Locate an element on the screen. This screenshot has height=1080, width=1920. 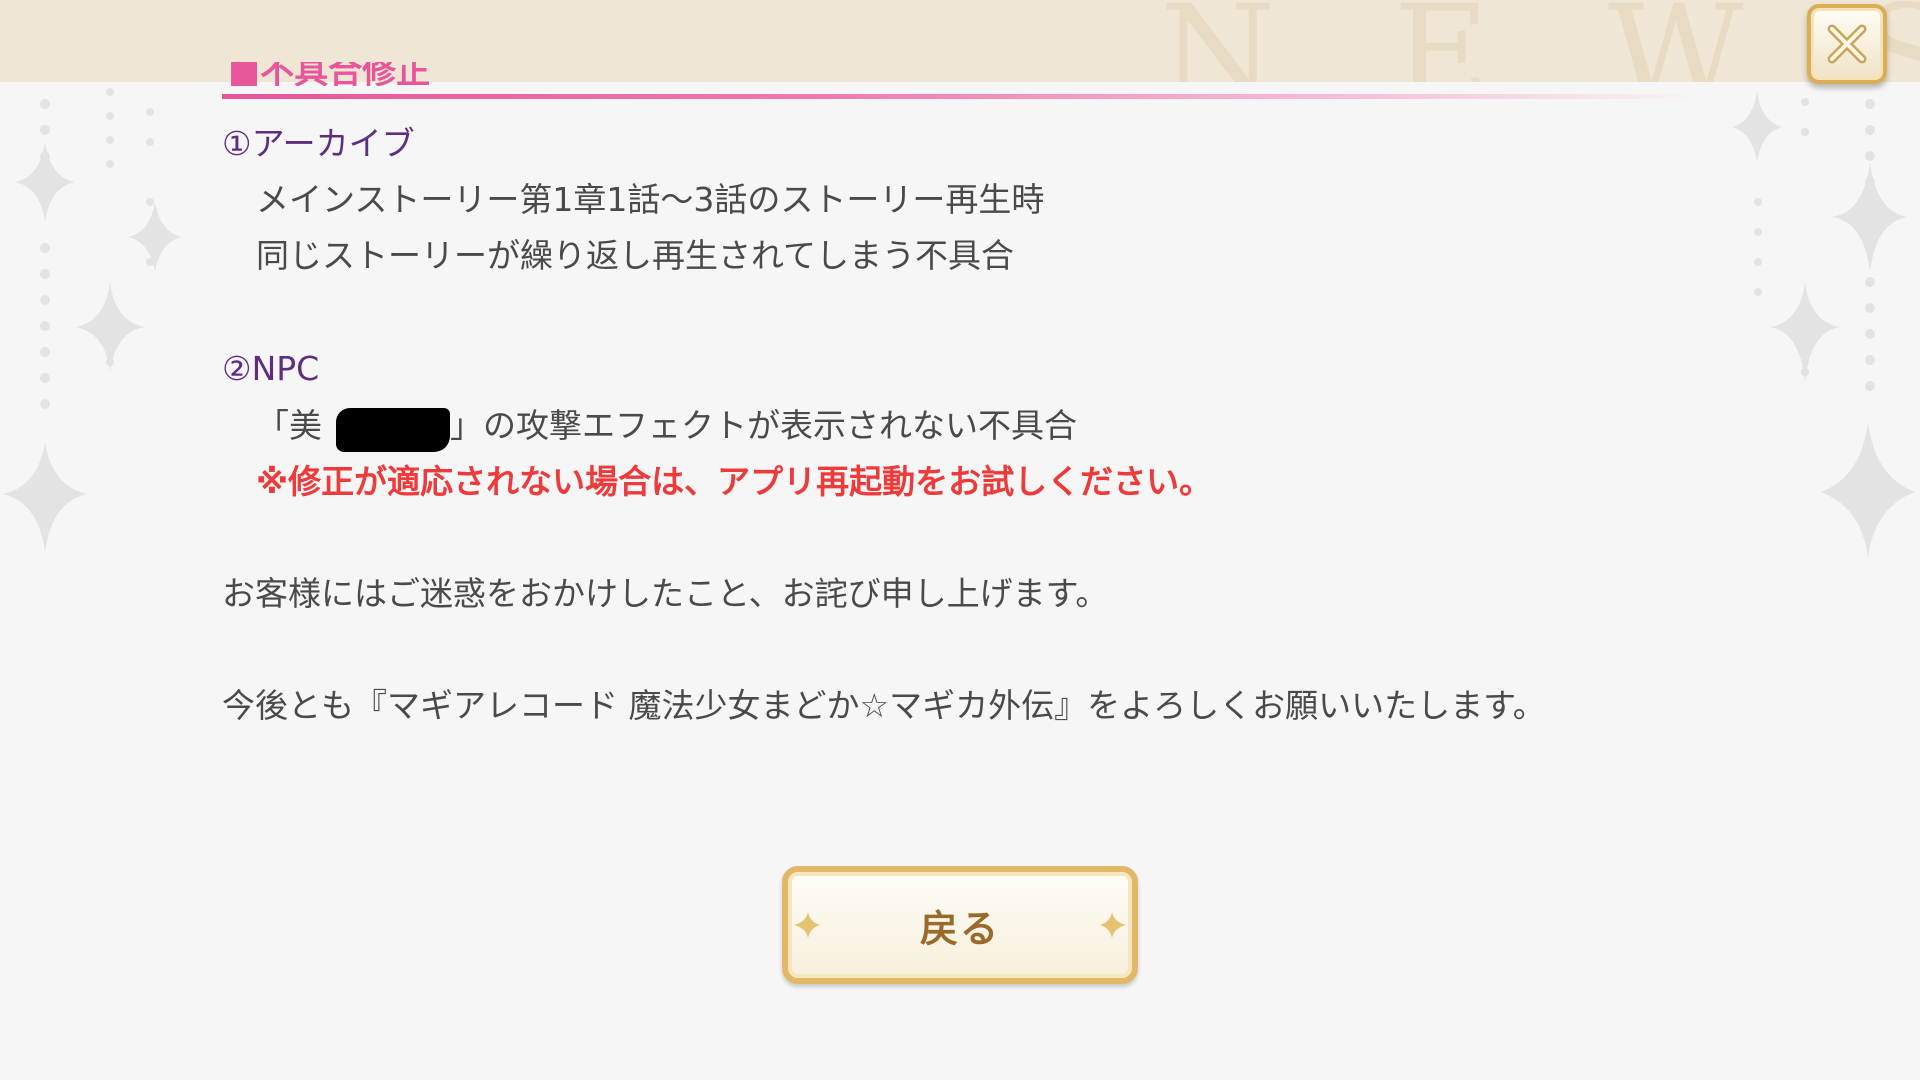
section-title: ■不具合修正 is located at coordinates (329, 74).